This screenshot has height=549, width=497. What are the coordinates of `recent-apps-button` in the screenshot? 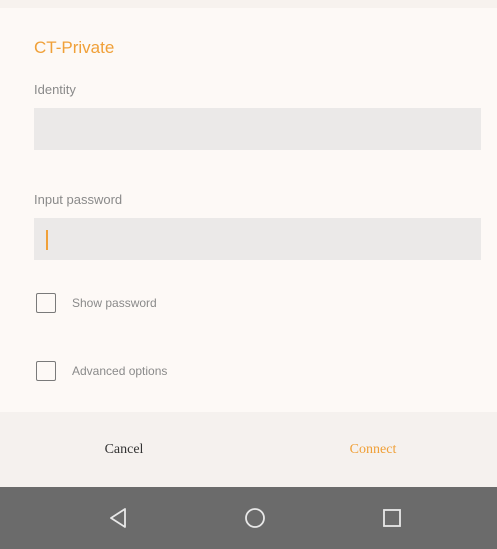 It's located at (392, 518).